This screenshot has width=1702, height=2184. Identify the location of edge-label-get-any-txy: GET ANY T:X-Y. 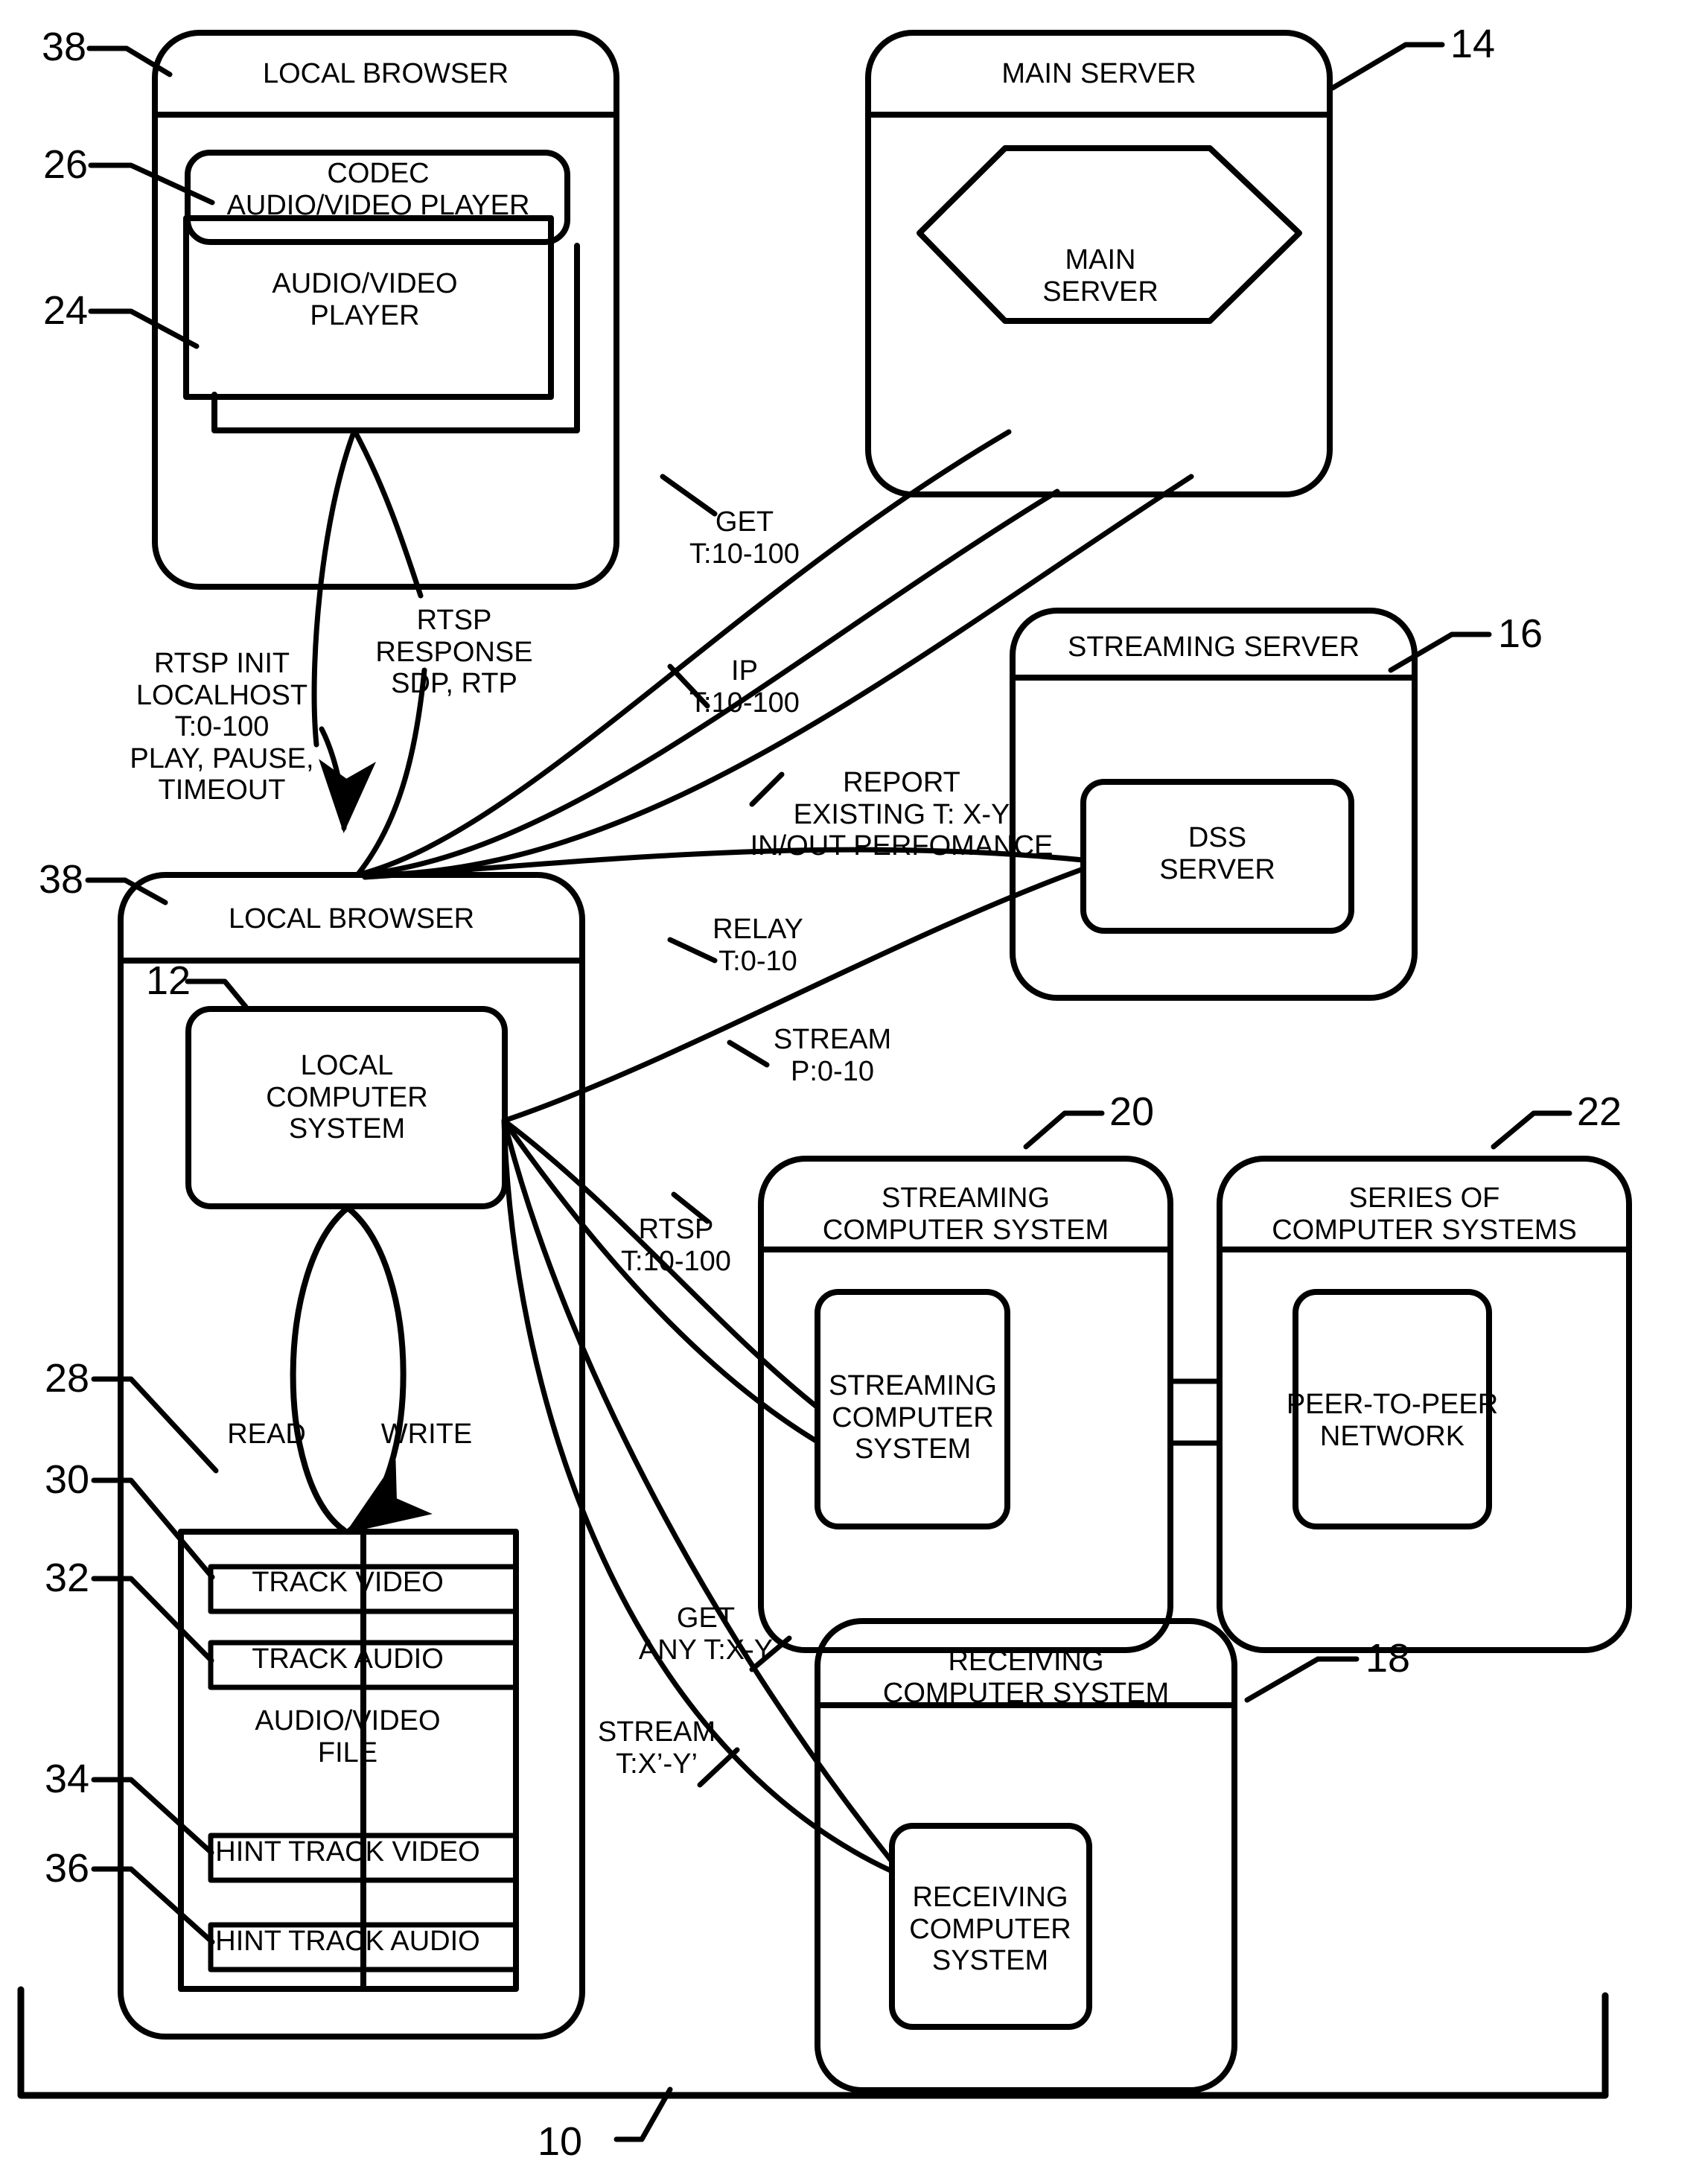
(706, 1634).